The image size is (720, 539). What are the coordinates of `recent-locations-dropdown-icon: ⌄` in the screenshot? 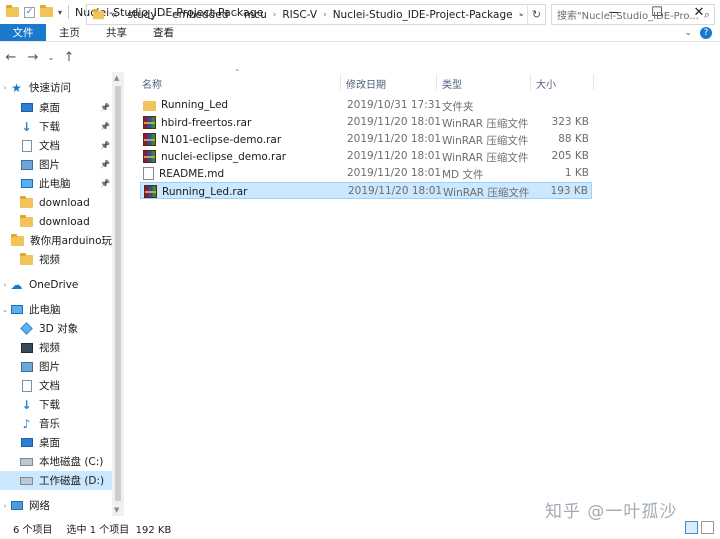 It's located at (51, 57).